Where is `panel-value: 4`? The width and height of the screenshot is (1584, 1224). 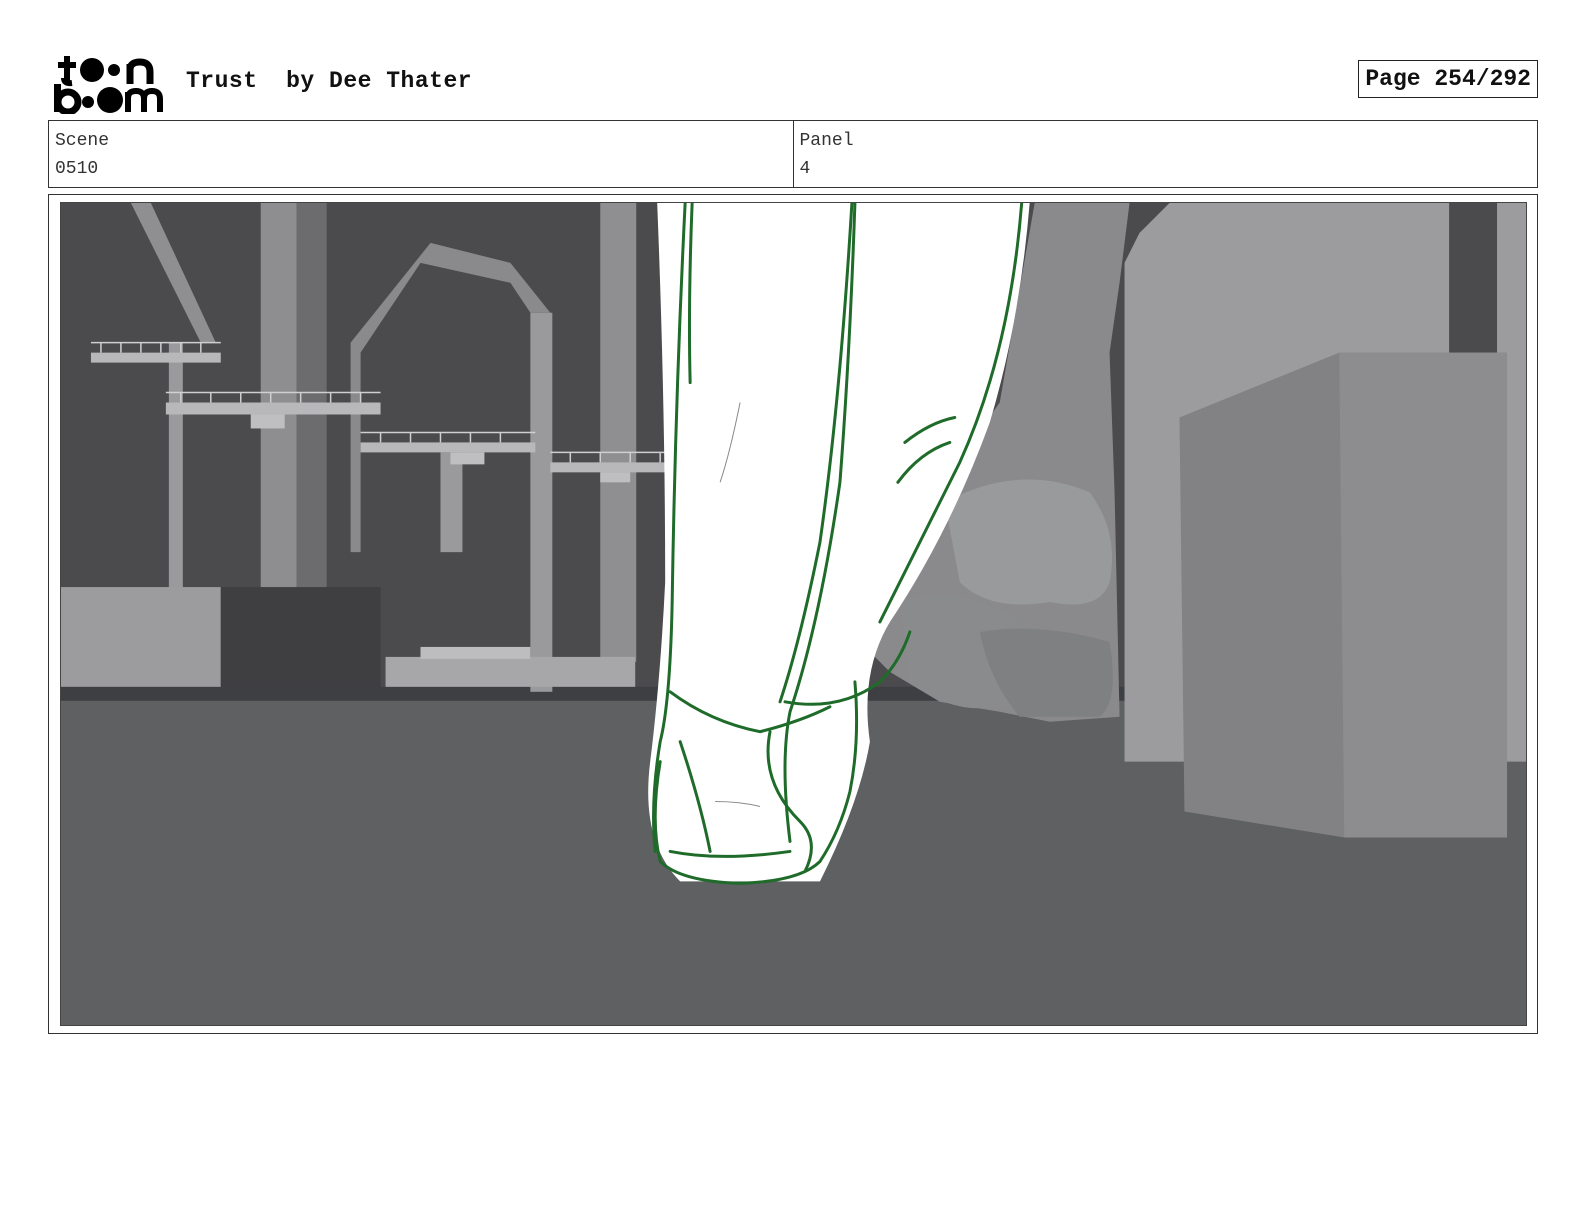 panel-value: 4 is located at coordinates (805, 169).